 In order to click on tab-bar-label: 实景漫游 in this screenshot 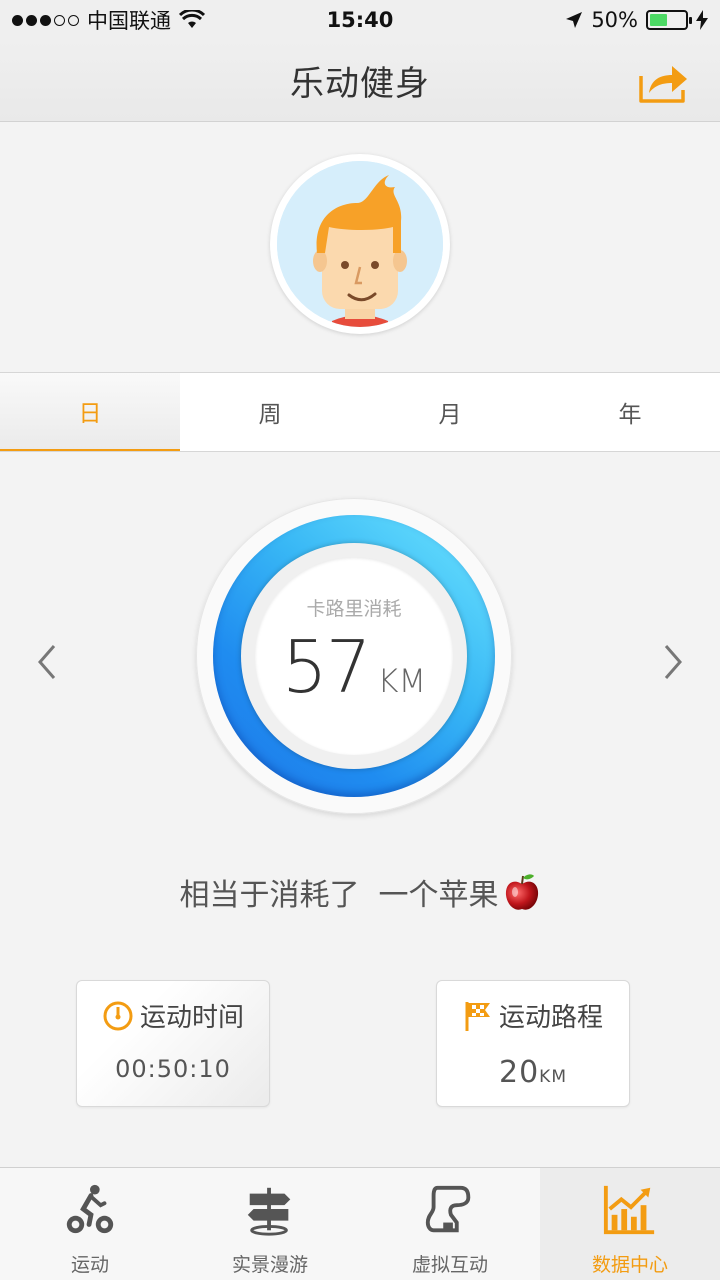, I will do `click(269, 1265)`.